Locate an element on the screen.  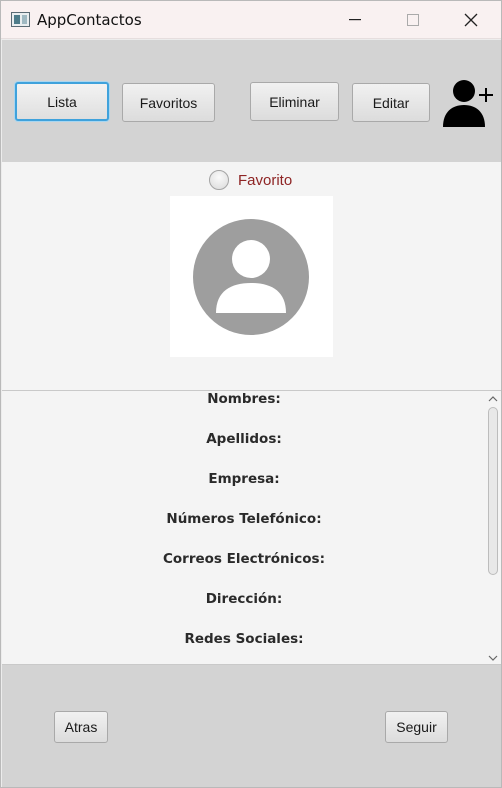
redes-sociales-label: Redes Sociales: is located at coordinates (244, 639).